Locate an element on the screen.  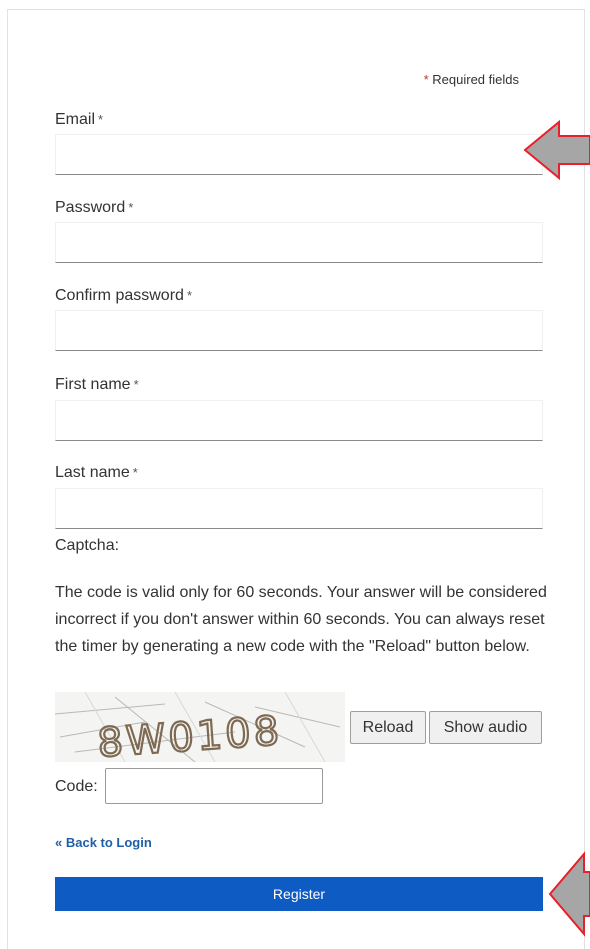
first-name-required-star: * is located at coordinates (136, 384).